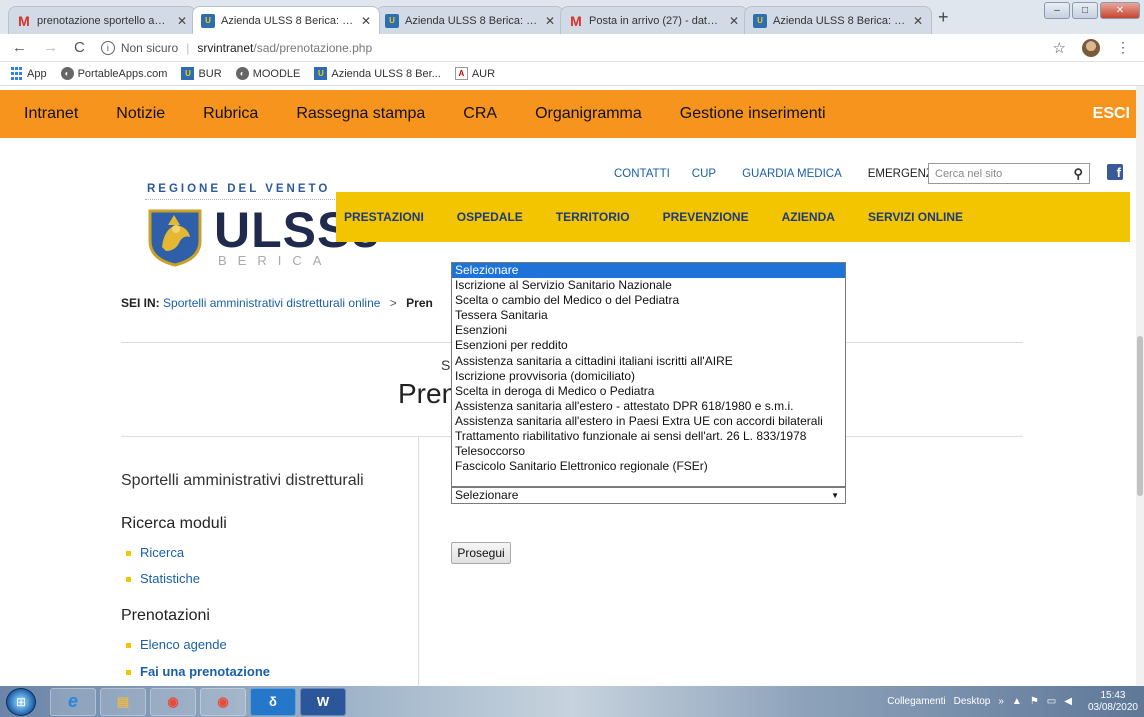  I want to click on menu-servizi-online: SERVIZI ONLINE, so click(915, 217).